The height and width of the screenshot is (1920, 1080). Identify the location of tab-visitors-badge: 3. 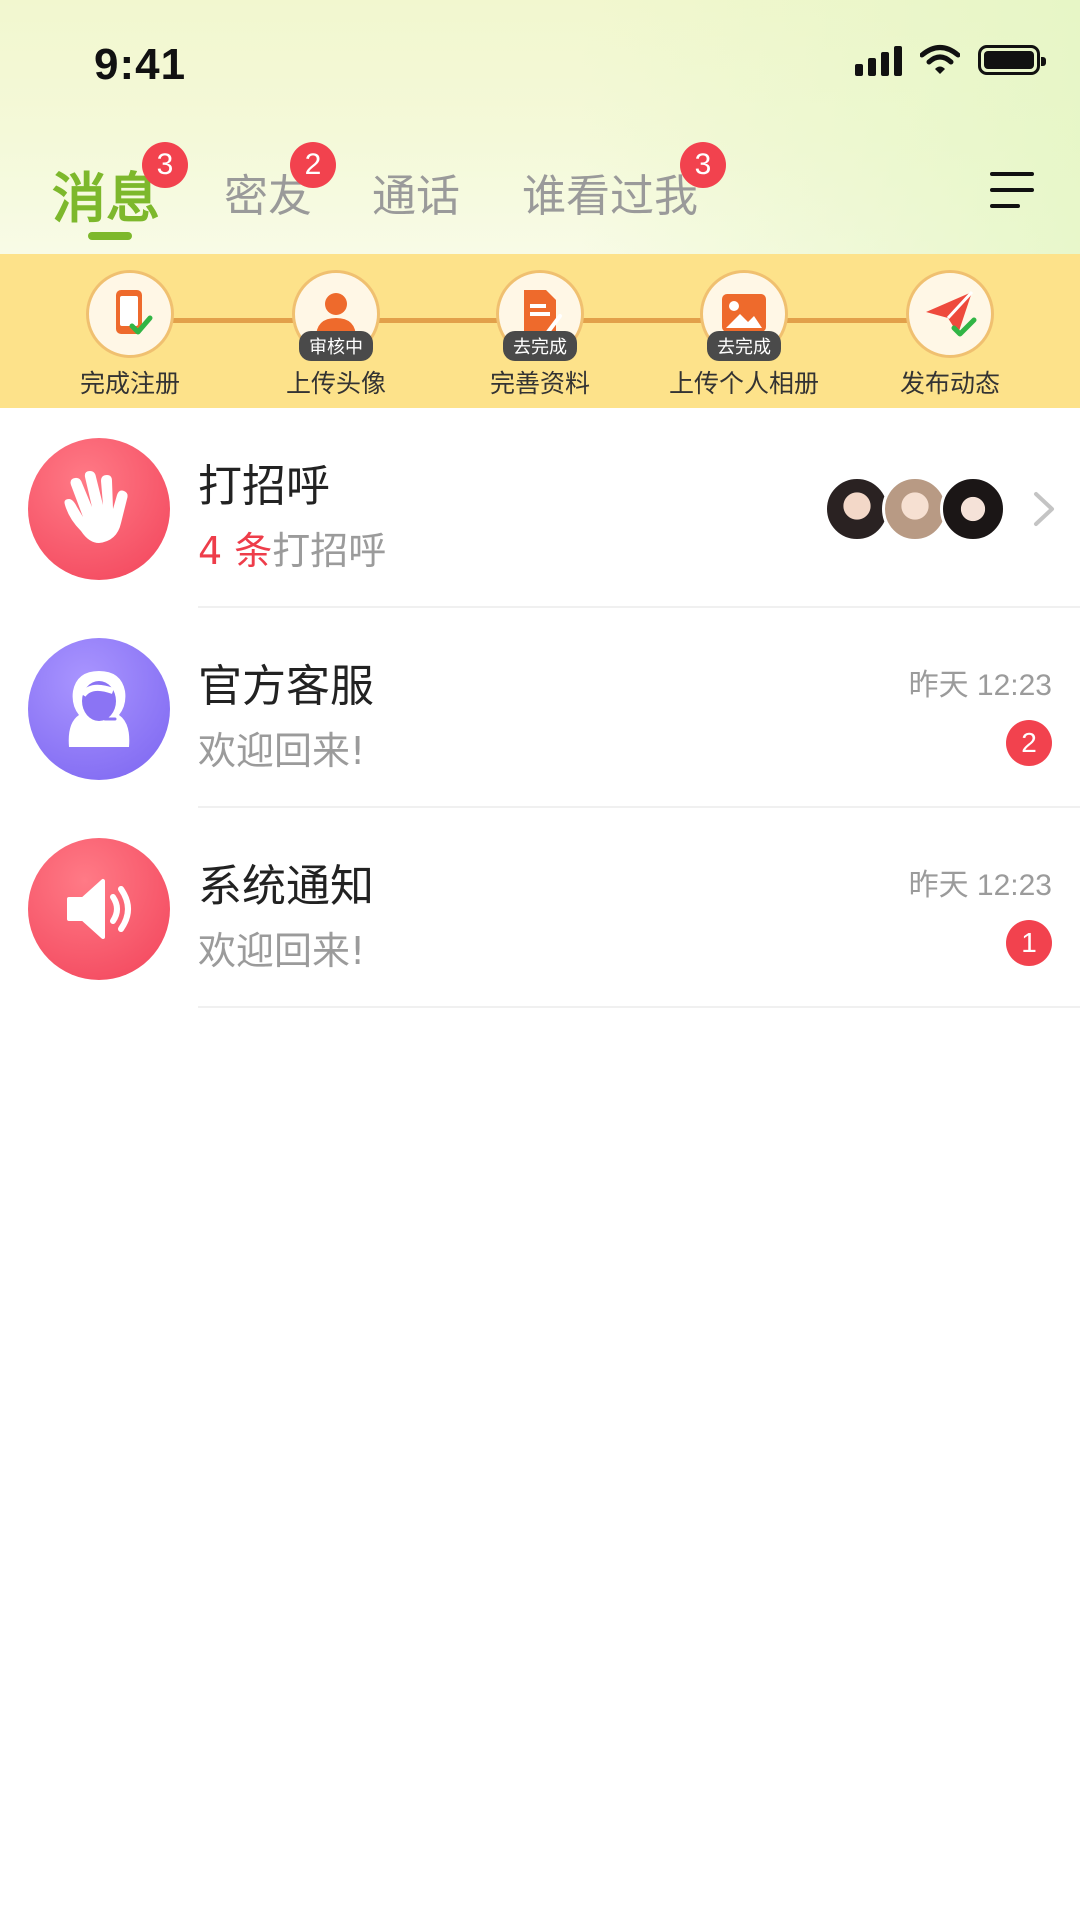
(703, 165).